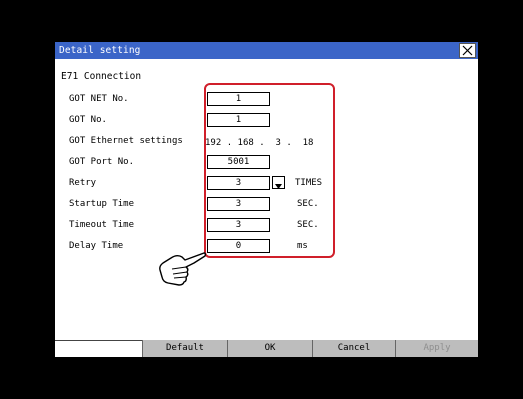 This screenshot has height=399, width=523. Describe the element at coordinates (266, 50) in the screenshot. I see `dialog-titlebar: Detail setting` at that location.